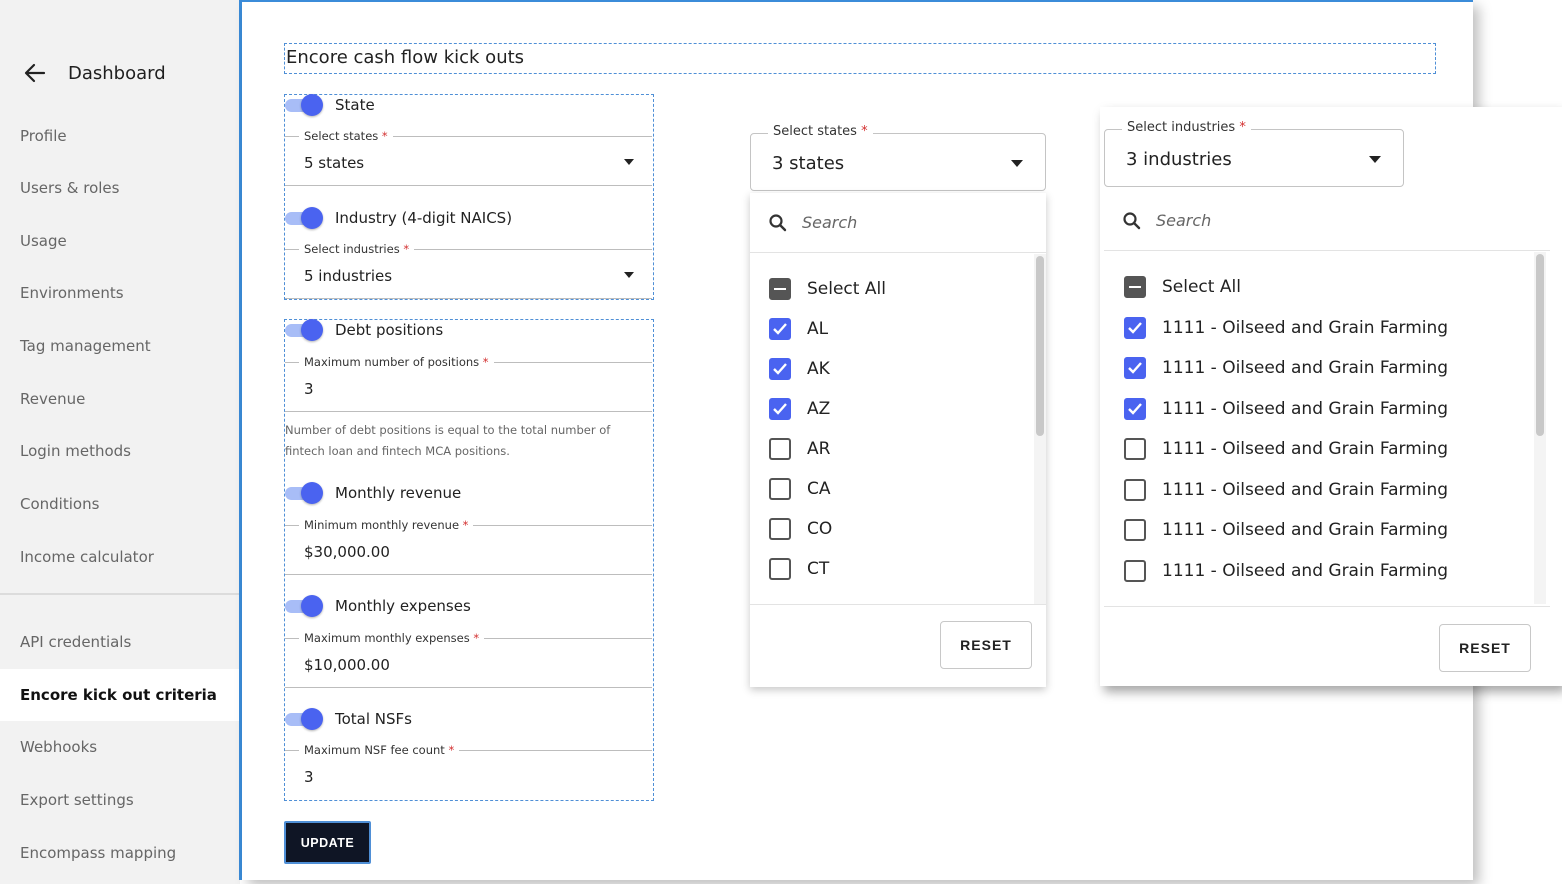 The image size is (1562, 884). What do you see at coordinates (119, 642) in the screenshot?
I see `sidebar-item-api-credentials: API credentials` at bounding box center [119, 642].